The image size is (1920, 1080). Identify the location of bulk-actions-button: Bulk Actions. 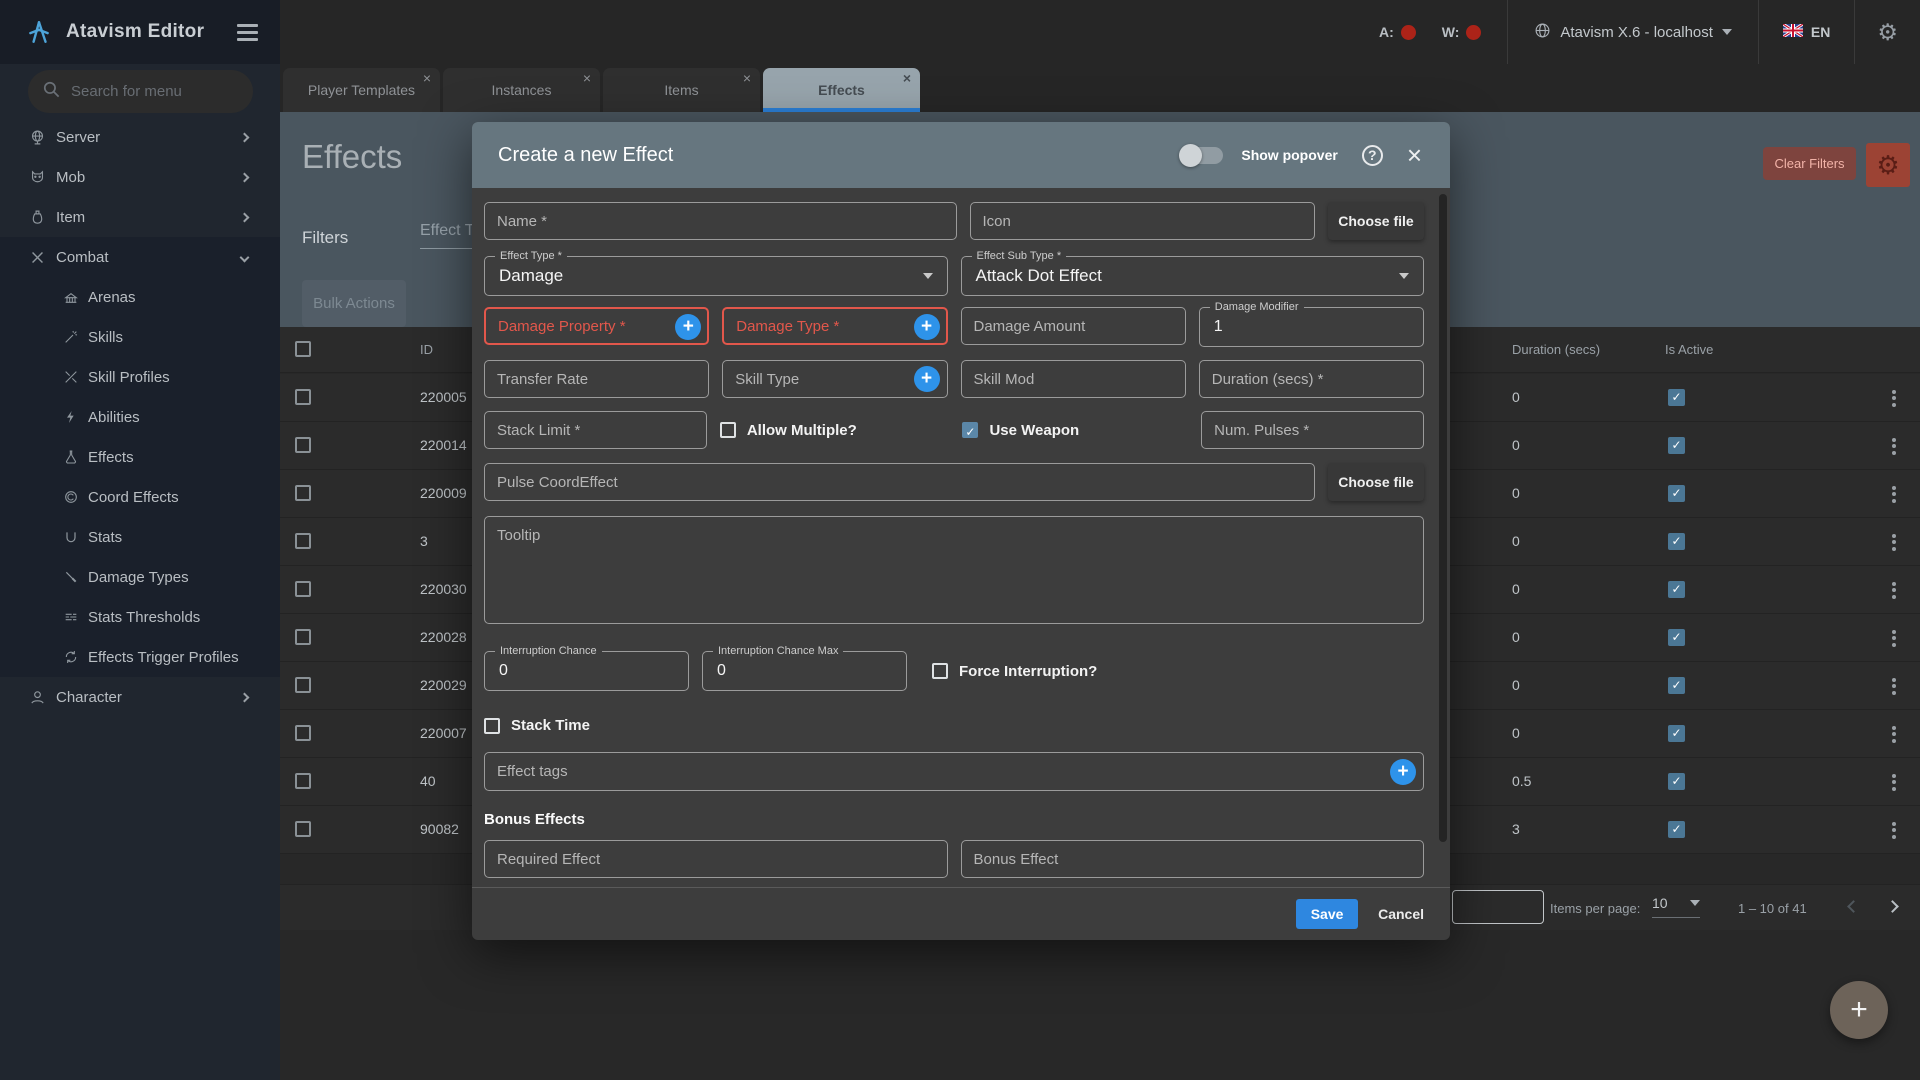
(354, 303).